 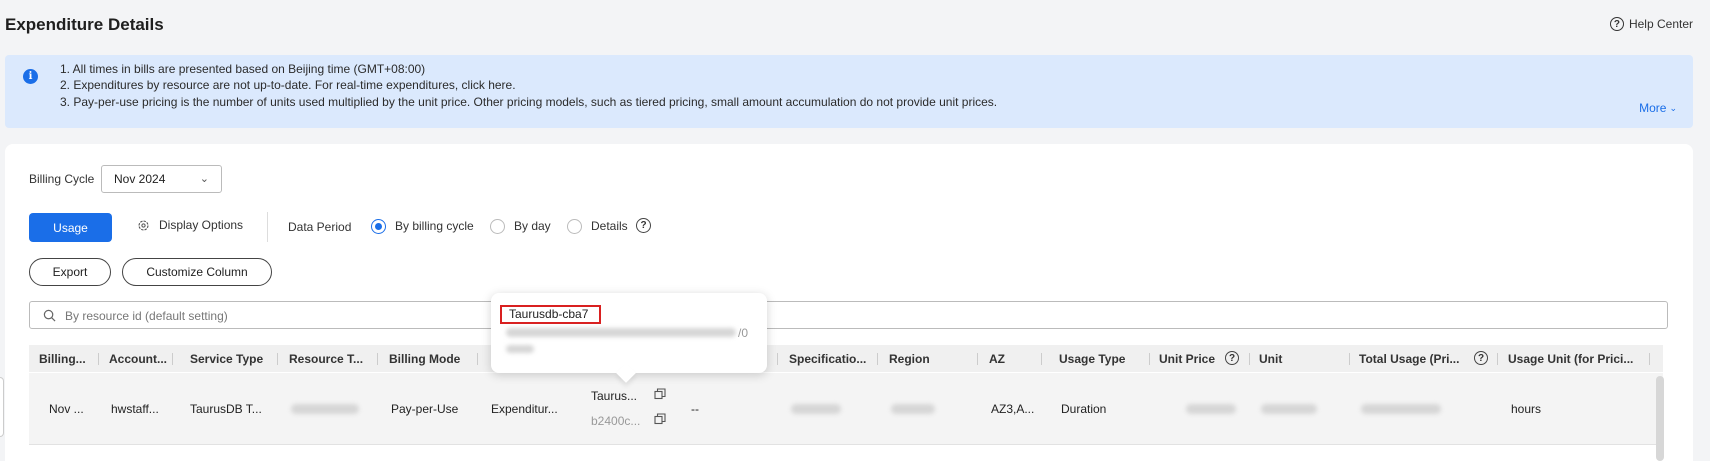 I want to click on radio-by-day-label: By day, so click(x=532, y=226).